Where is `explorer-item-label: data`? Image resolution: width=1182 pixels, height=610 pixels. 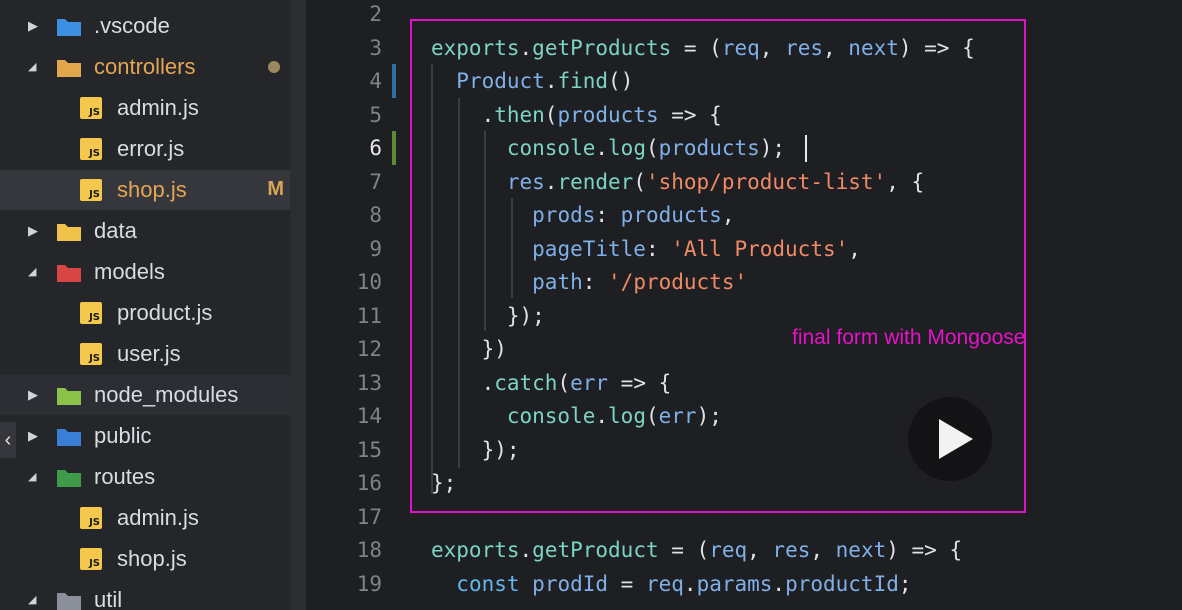
explorer-item-label: data is located at coordinates (115, 230).